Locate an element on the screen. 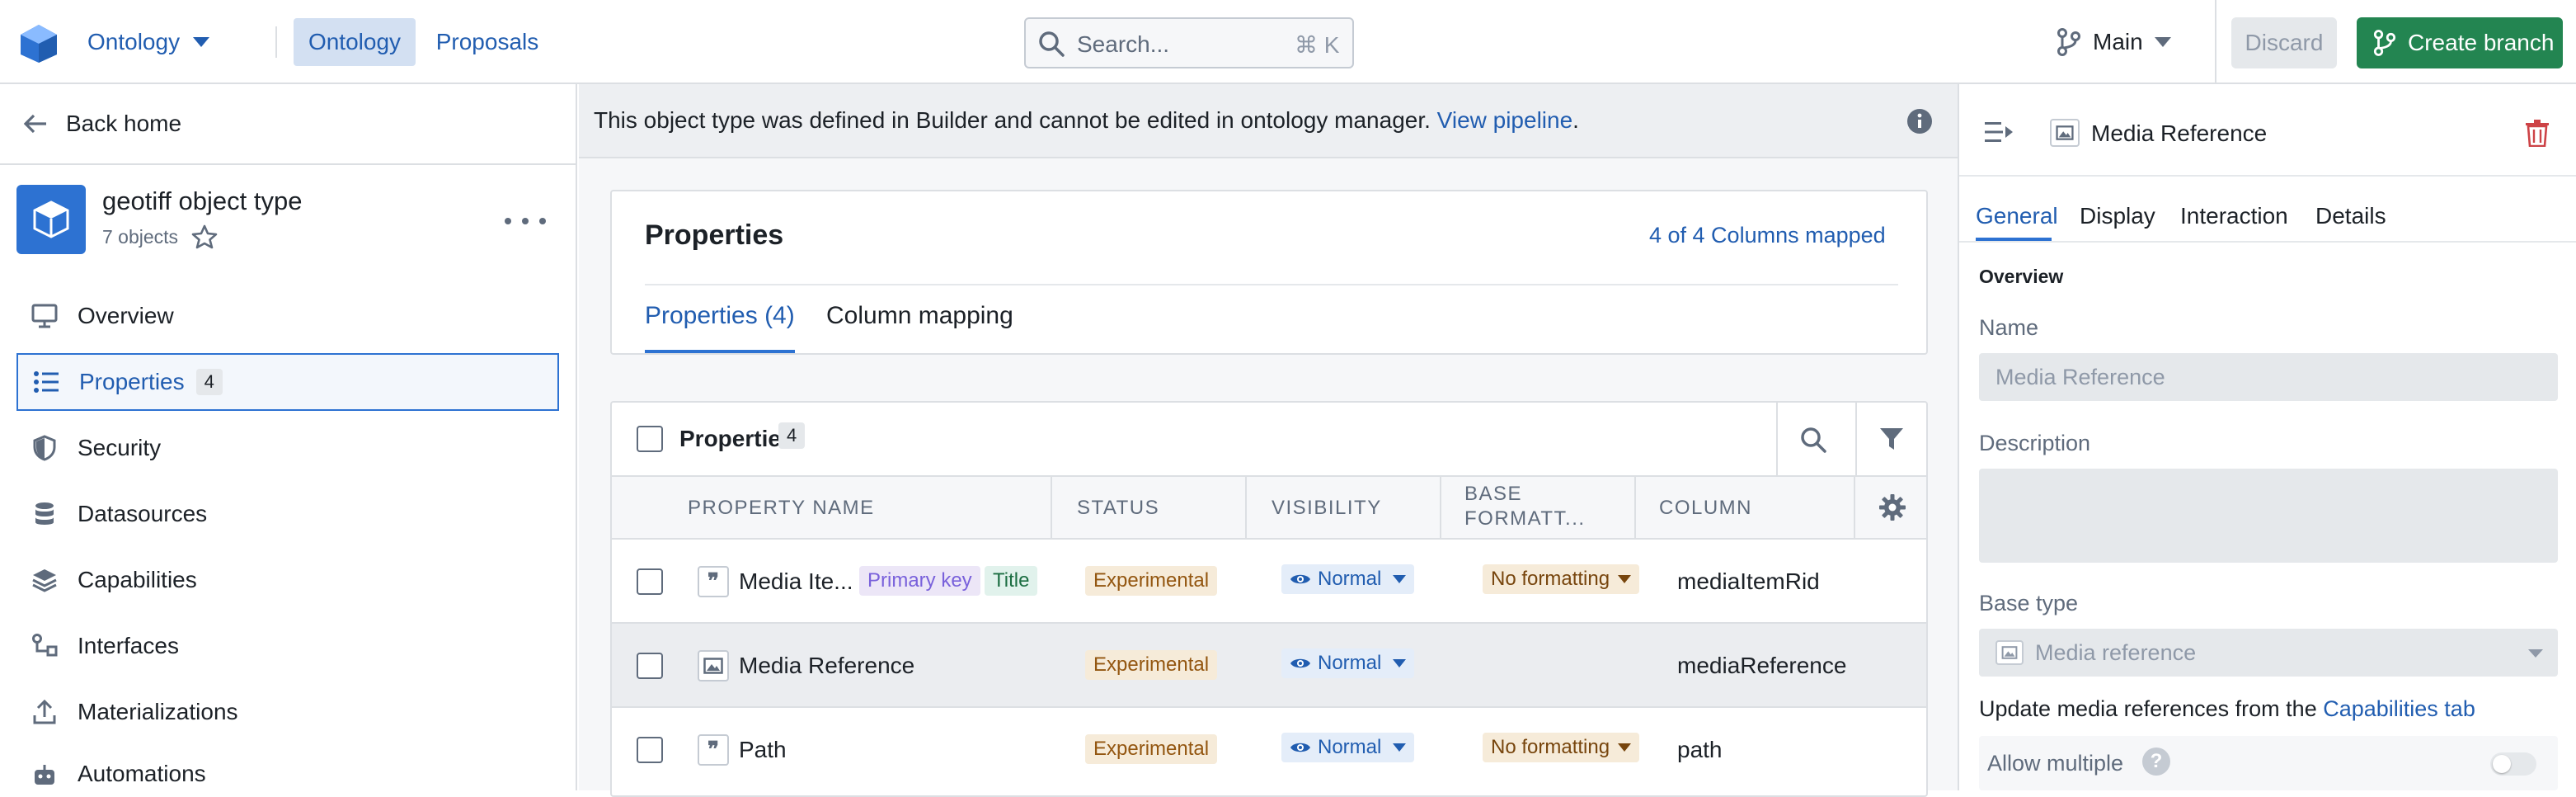 The image size is (2576, 797). tab-column-mapping: Column mapping is located at coordinates (919, 316).